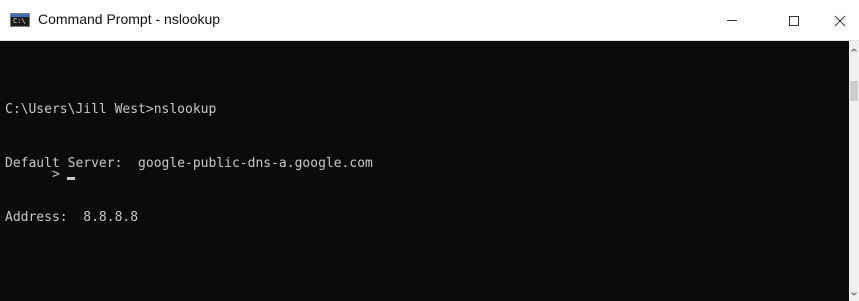 The height and width of the screenshot is (301, 859). Describe the element at coordinates (72, 217) in the screenshot. I see `console-line-address: Address: 8.8.8.8` at that location.